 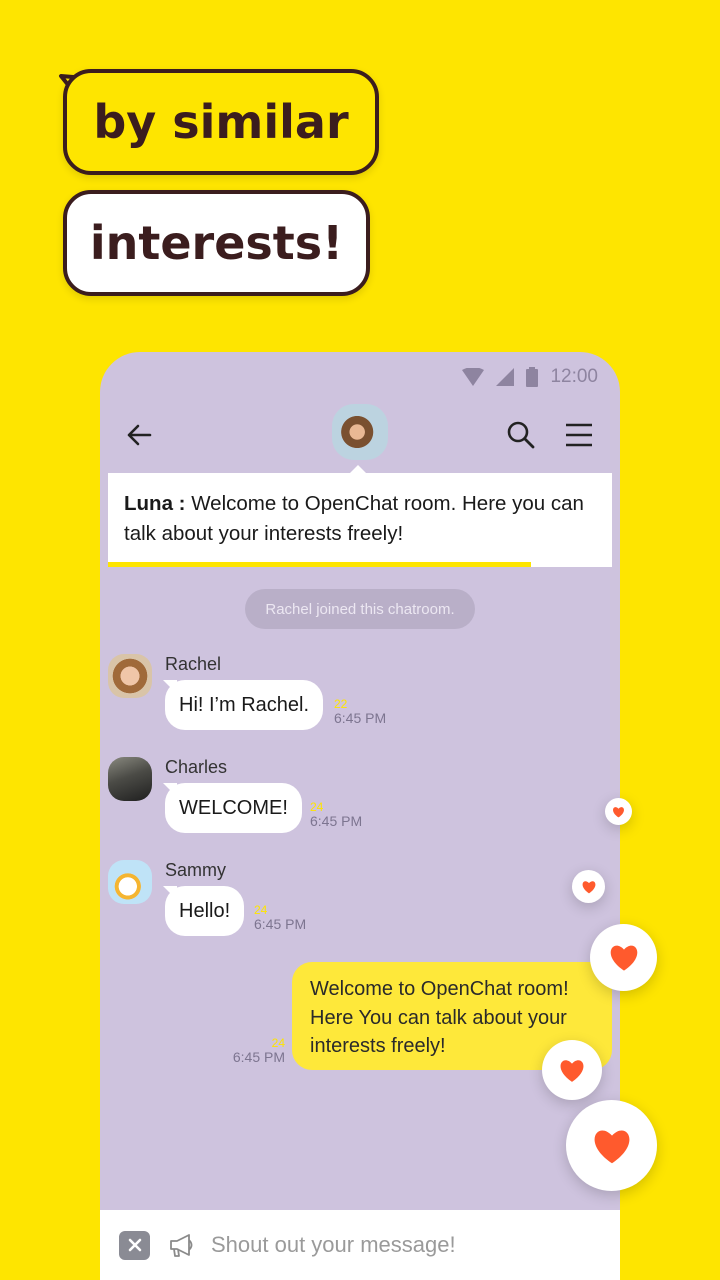 I want to click on notice-caret, so click(x=358, y=469).